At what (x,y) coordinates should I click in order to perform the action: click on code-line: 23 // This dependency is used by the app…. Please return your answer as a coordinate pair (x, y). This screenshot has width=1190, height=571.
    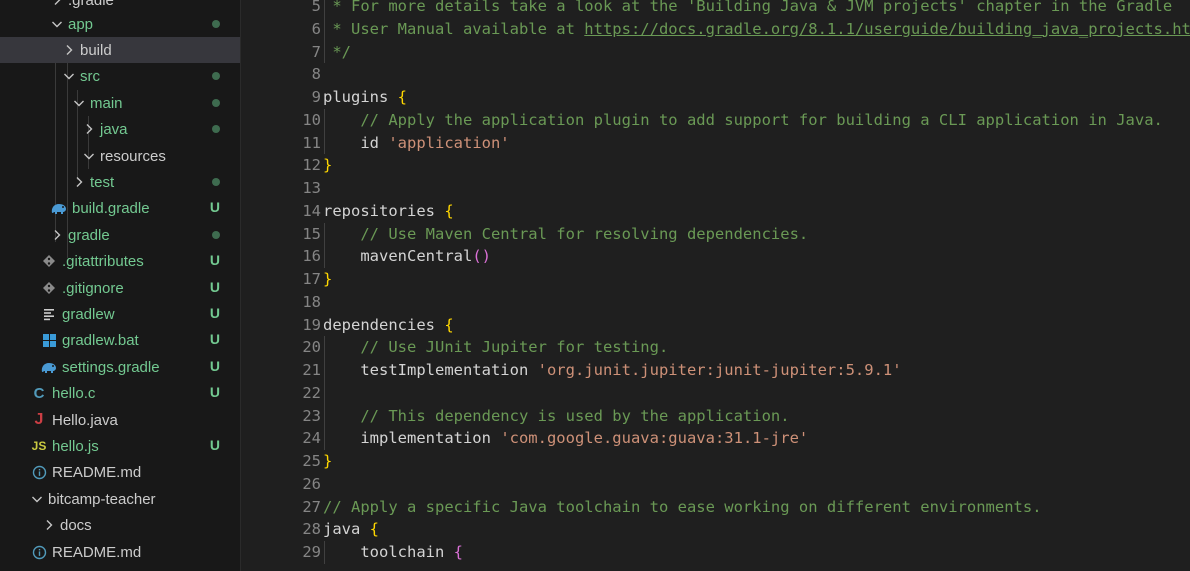
    Looking at the image, I should click on (715, 416).